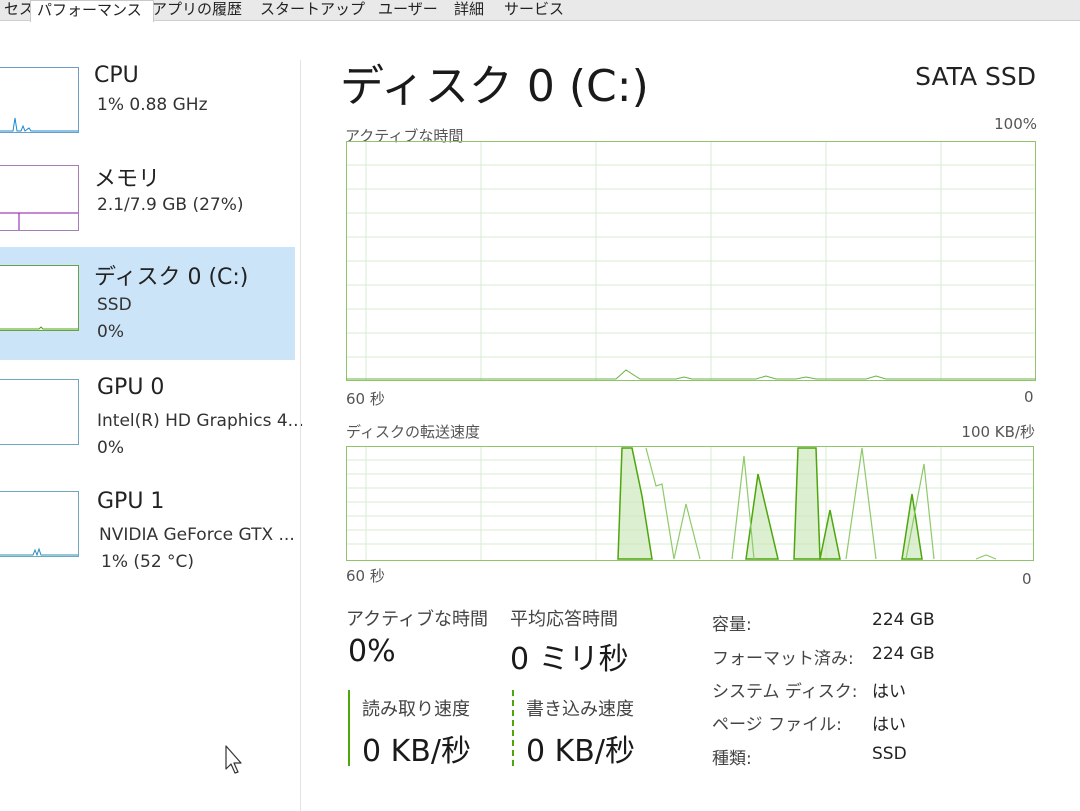 The height and width of the screenshot is (811, 1080). I want to click on tab-services: サービス, so click(540, 10).